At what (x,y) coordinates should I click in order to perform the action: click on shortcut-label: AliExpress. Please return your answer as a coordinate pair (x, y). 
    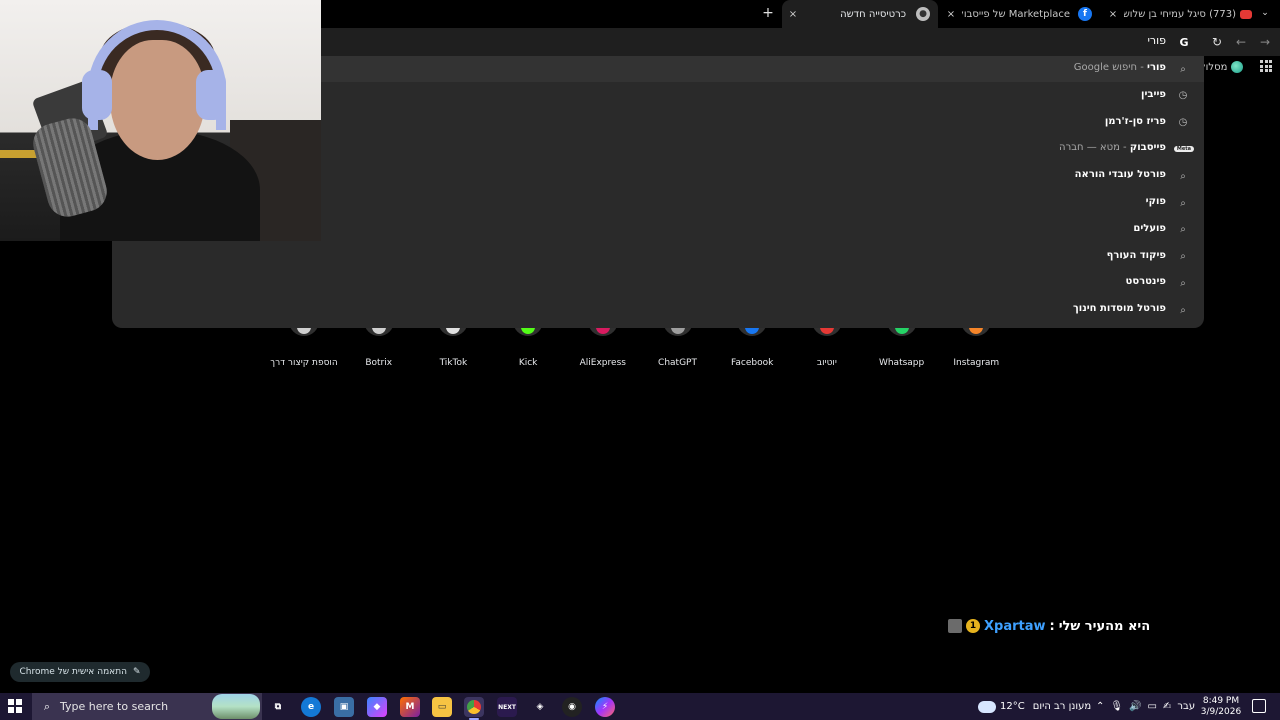
    Looking at the image, I should click on (602, 363).